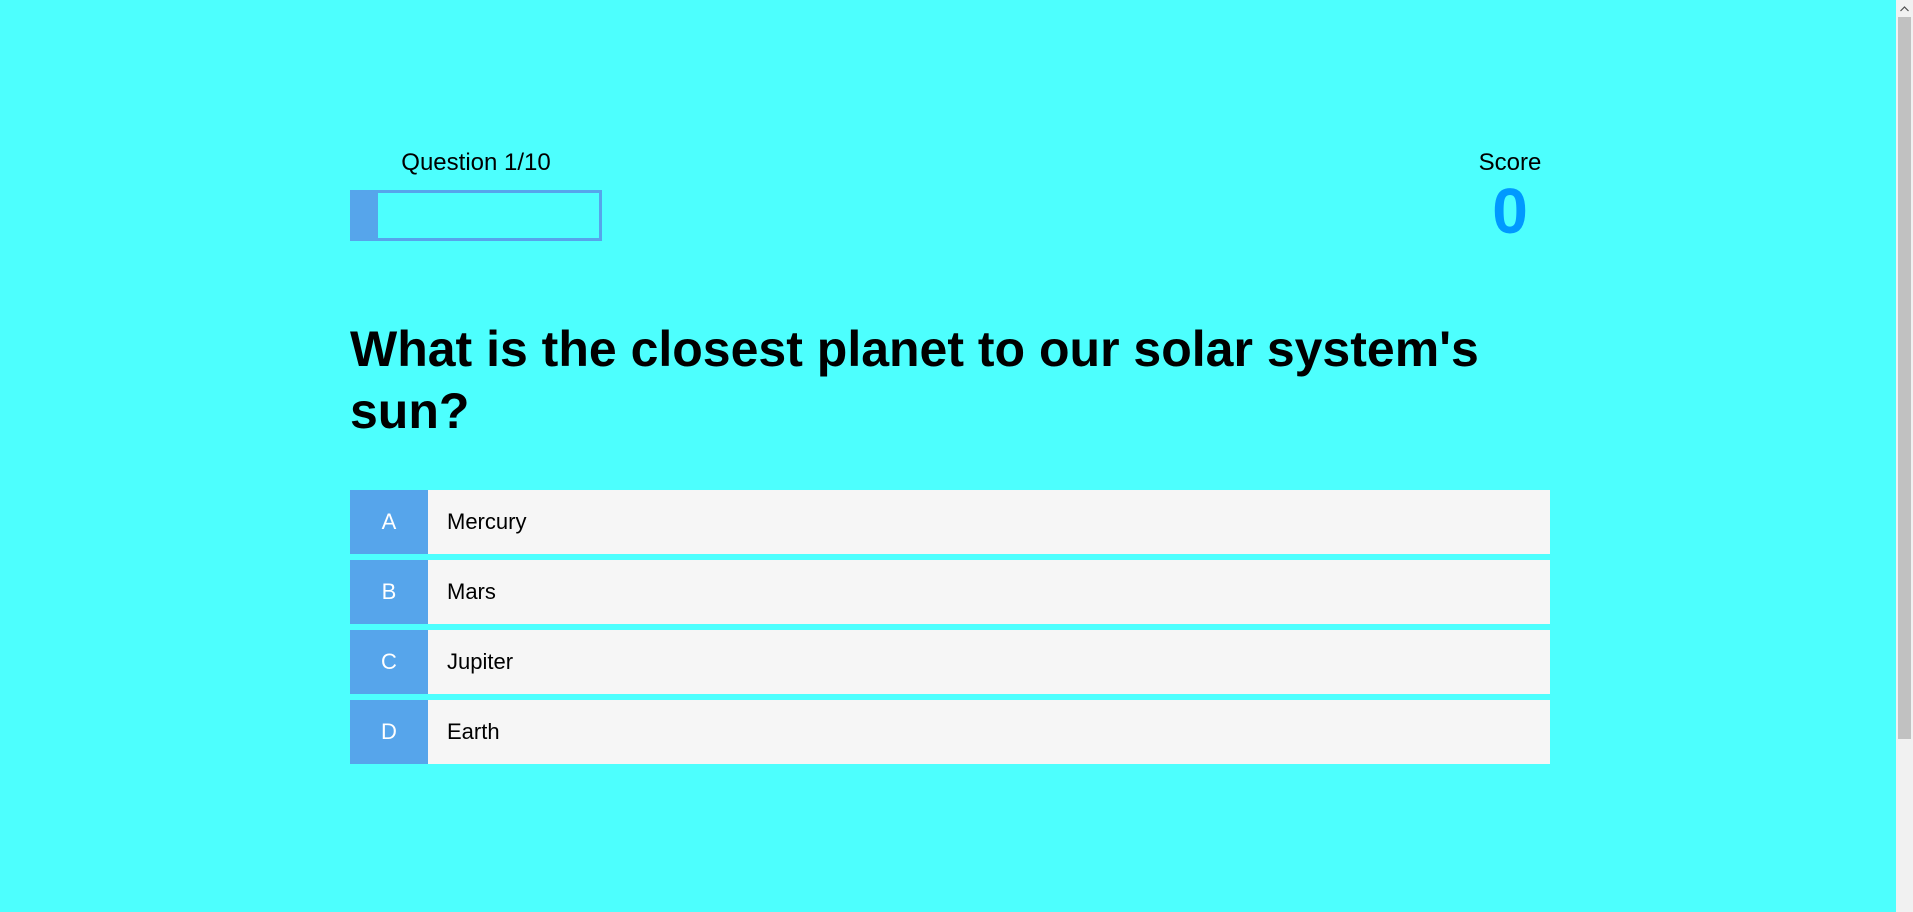 This screenshot has height=912, width=1913. I want to click on chevron-up-icon, so click(1904, 8).